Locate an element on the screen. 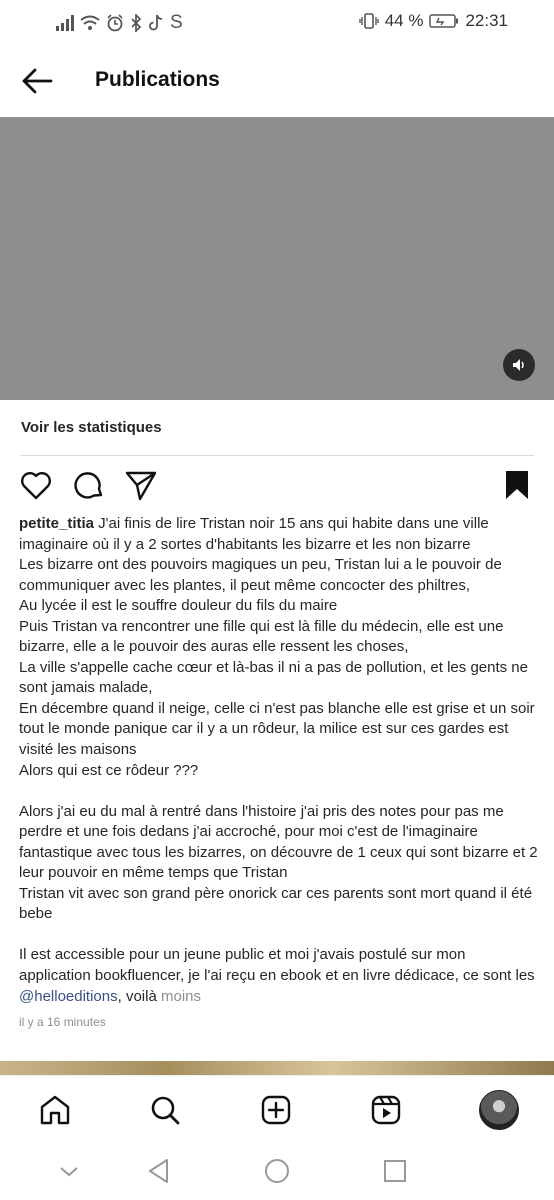 The image size is (554, 1200). mention-link: @helloeditions is located at coordinates (68, 996).